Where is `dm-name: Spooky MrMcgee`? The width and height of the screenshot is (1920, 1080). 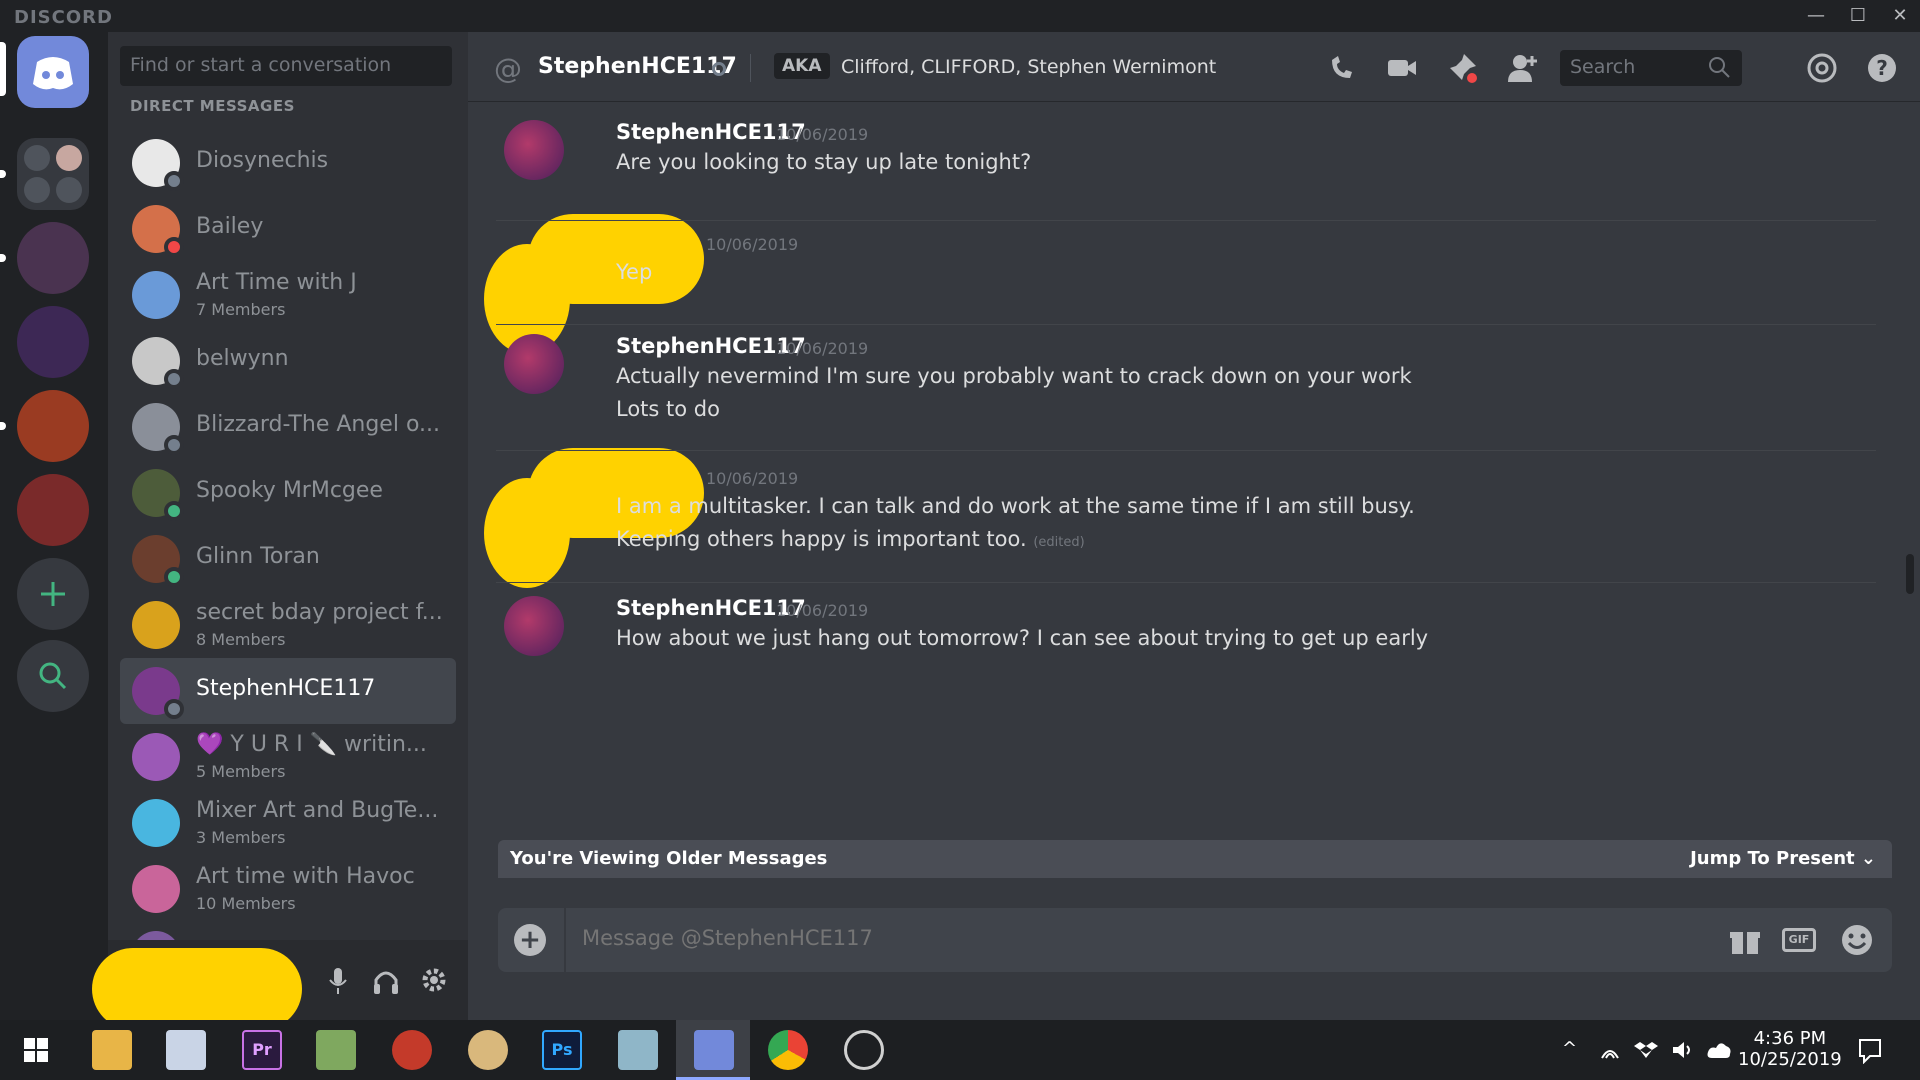
dm-name: Spooky MrMcgee is located at coordinates (289, 490).